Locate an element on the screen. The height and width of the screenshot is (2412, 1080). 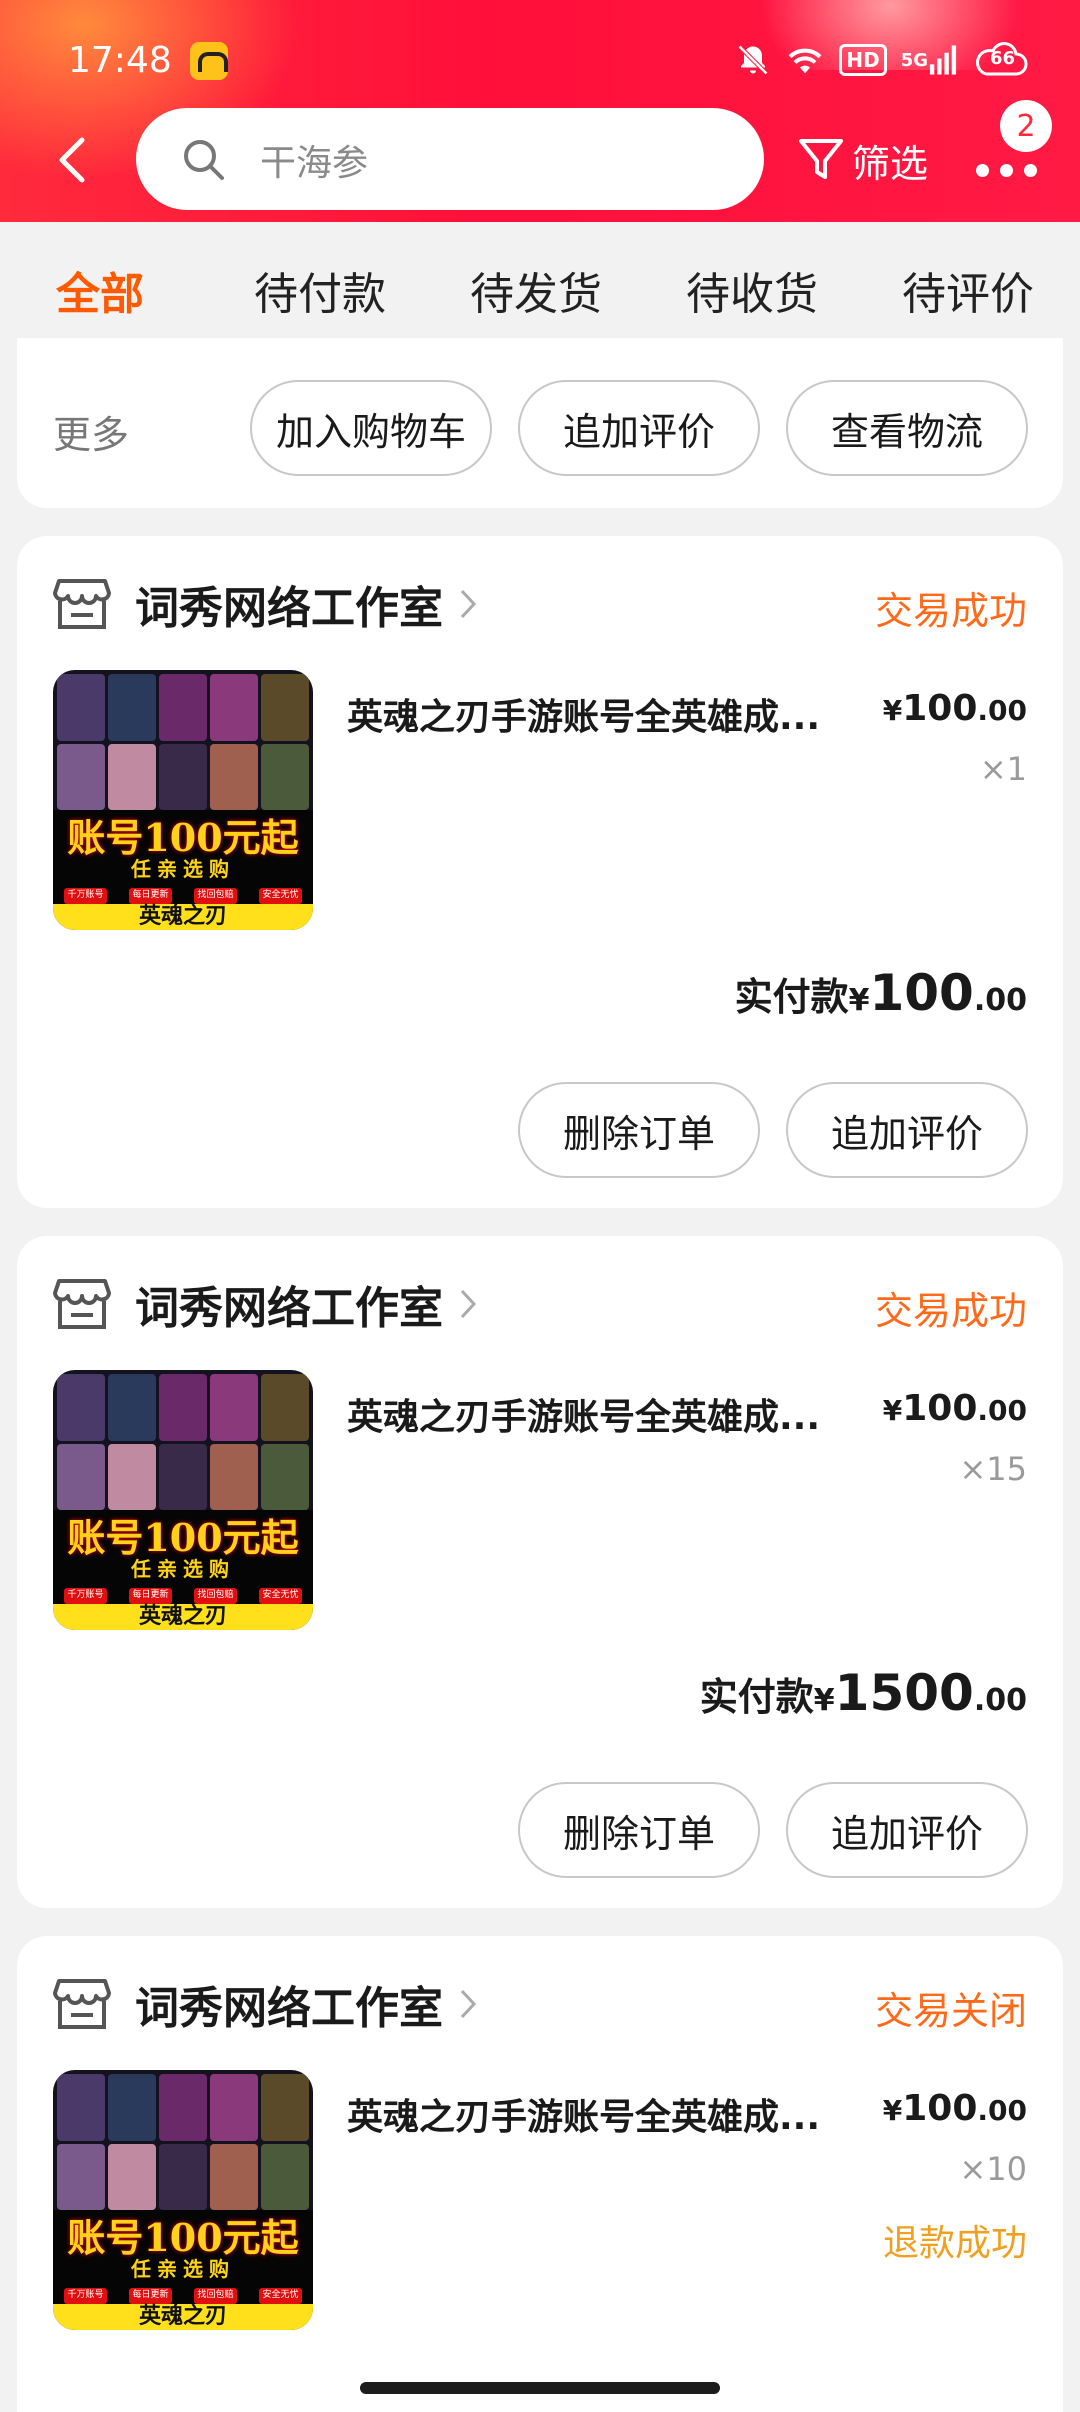
more-dots-icon is located at coordinates (982, 170).